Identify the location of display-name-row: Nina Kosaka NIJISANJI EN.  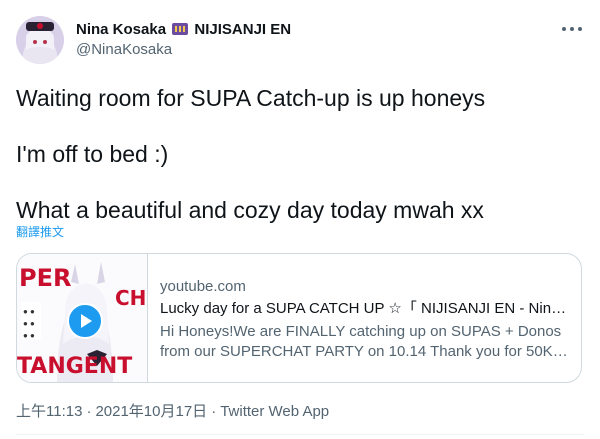
(183, 30).